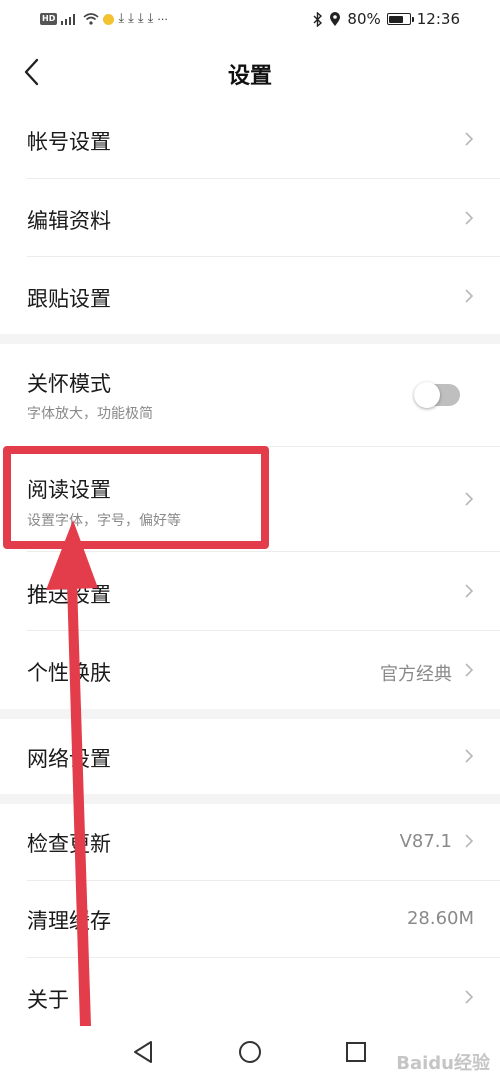  Describe the element at coordinates (72, 555) in the screenshot. I see `annotation-arrow-head` at that location.